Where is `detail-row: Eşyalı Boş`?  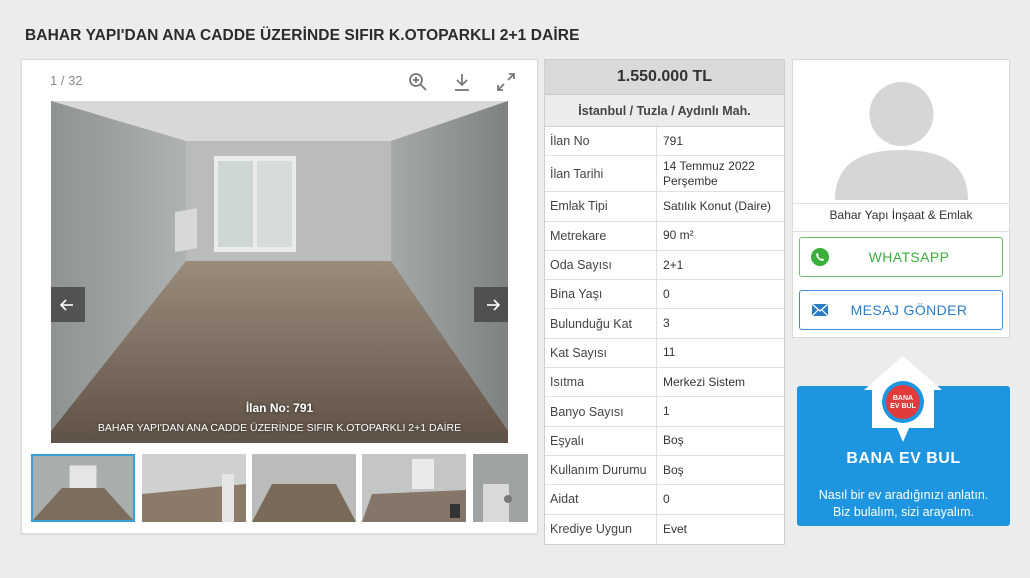 detail-row: Eşyalı Boş is located at coordinates (664, 441).